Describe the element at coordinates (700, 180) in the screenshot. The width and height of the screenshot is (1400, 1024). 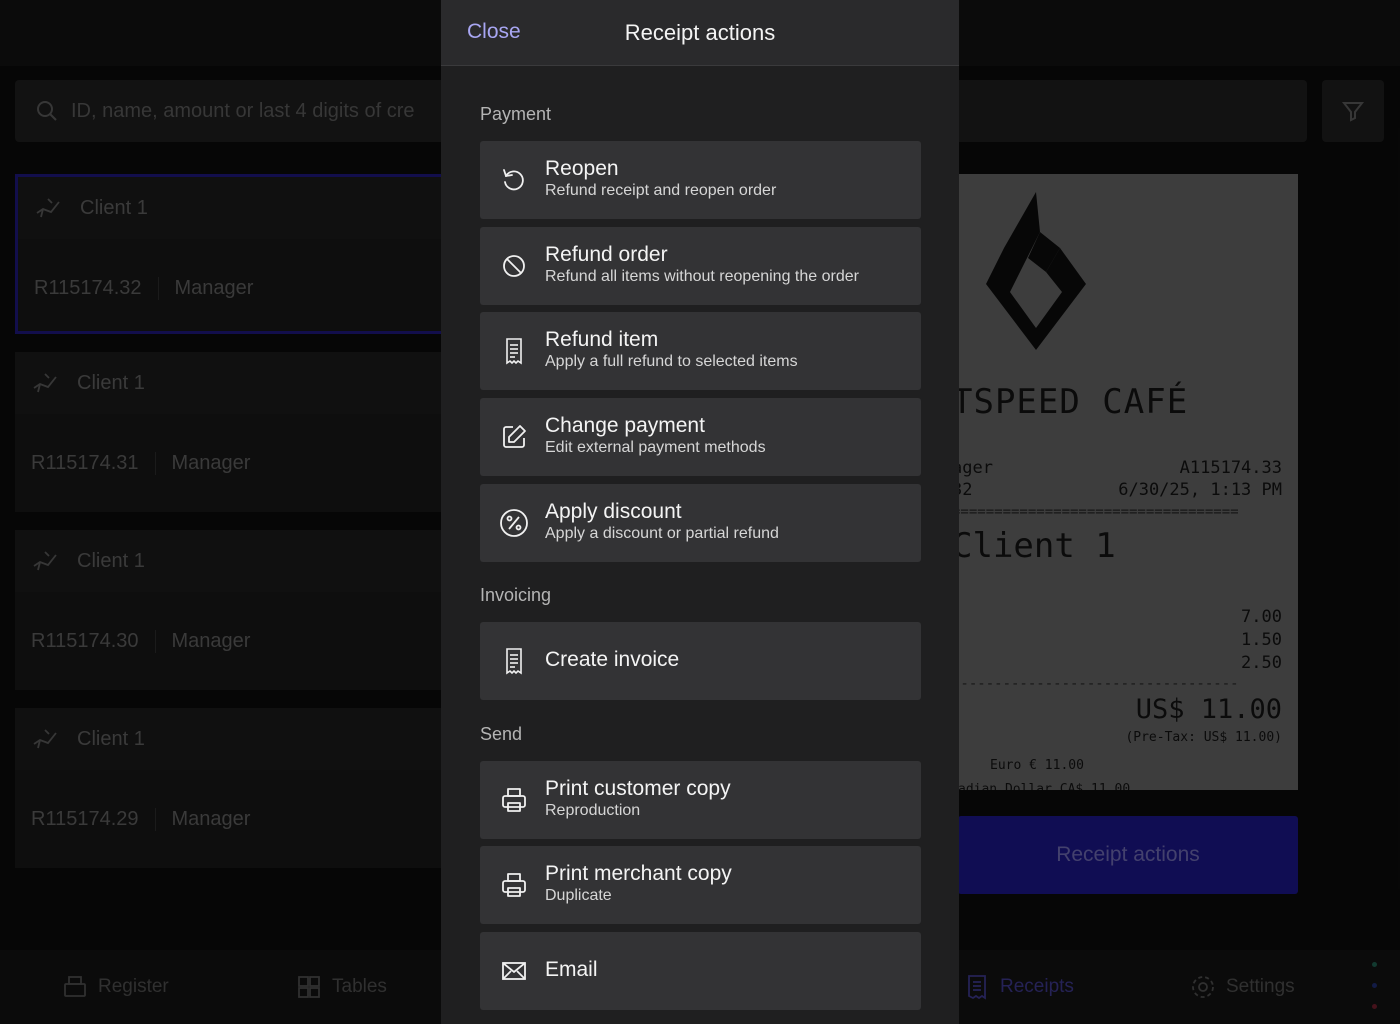
I see `reopen-button: Reopen Refund receipt and reopen order` at that location.